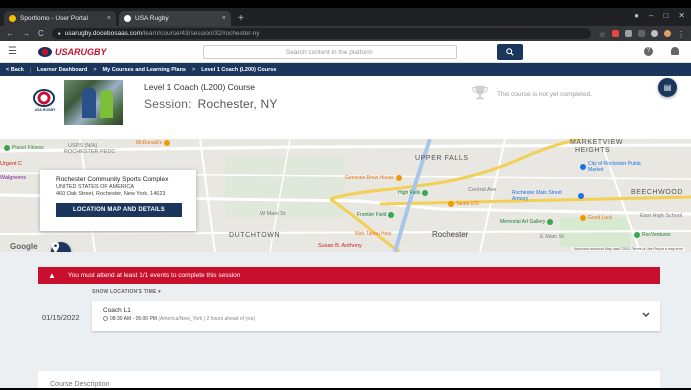 The height and width of the screenshot is (390, 691). Describe the element at coordinates (661, 51) in the screenshot. I see `header-icons: ?` at that location.